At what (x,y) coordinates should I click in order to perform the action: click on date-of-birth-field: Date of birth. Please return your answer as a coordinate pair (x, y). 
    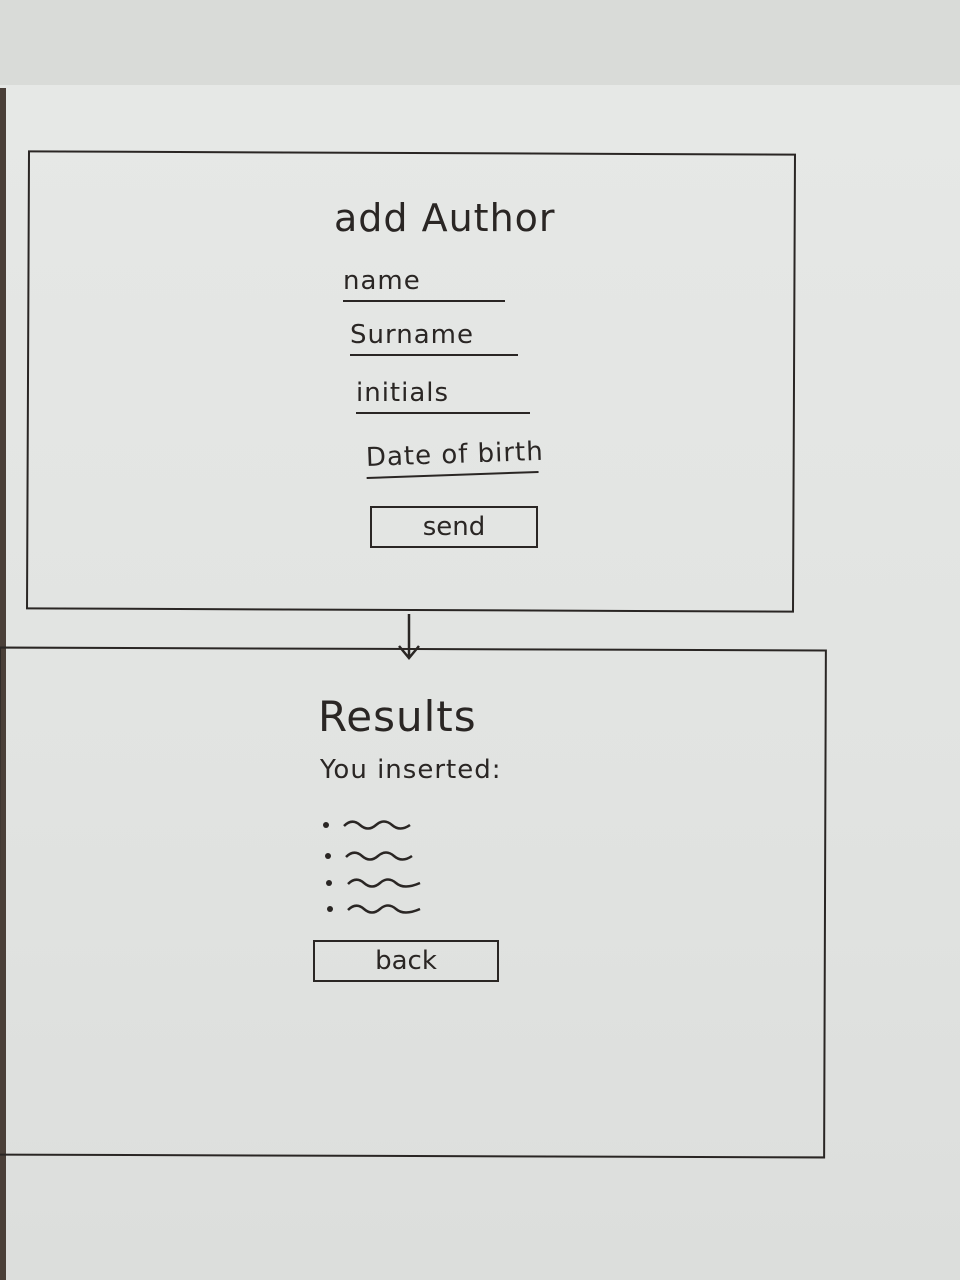
    Looking at the image, I should click on (454, 458).